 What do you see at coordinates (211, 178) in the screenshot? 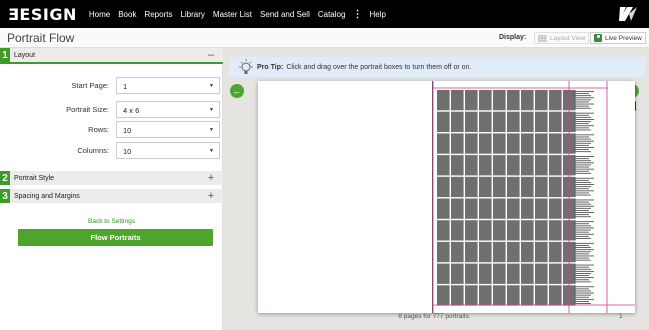
I see `expand-icon: +` at bounding box center [211, 178].